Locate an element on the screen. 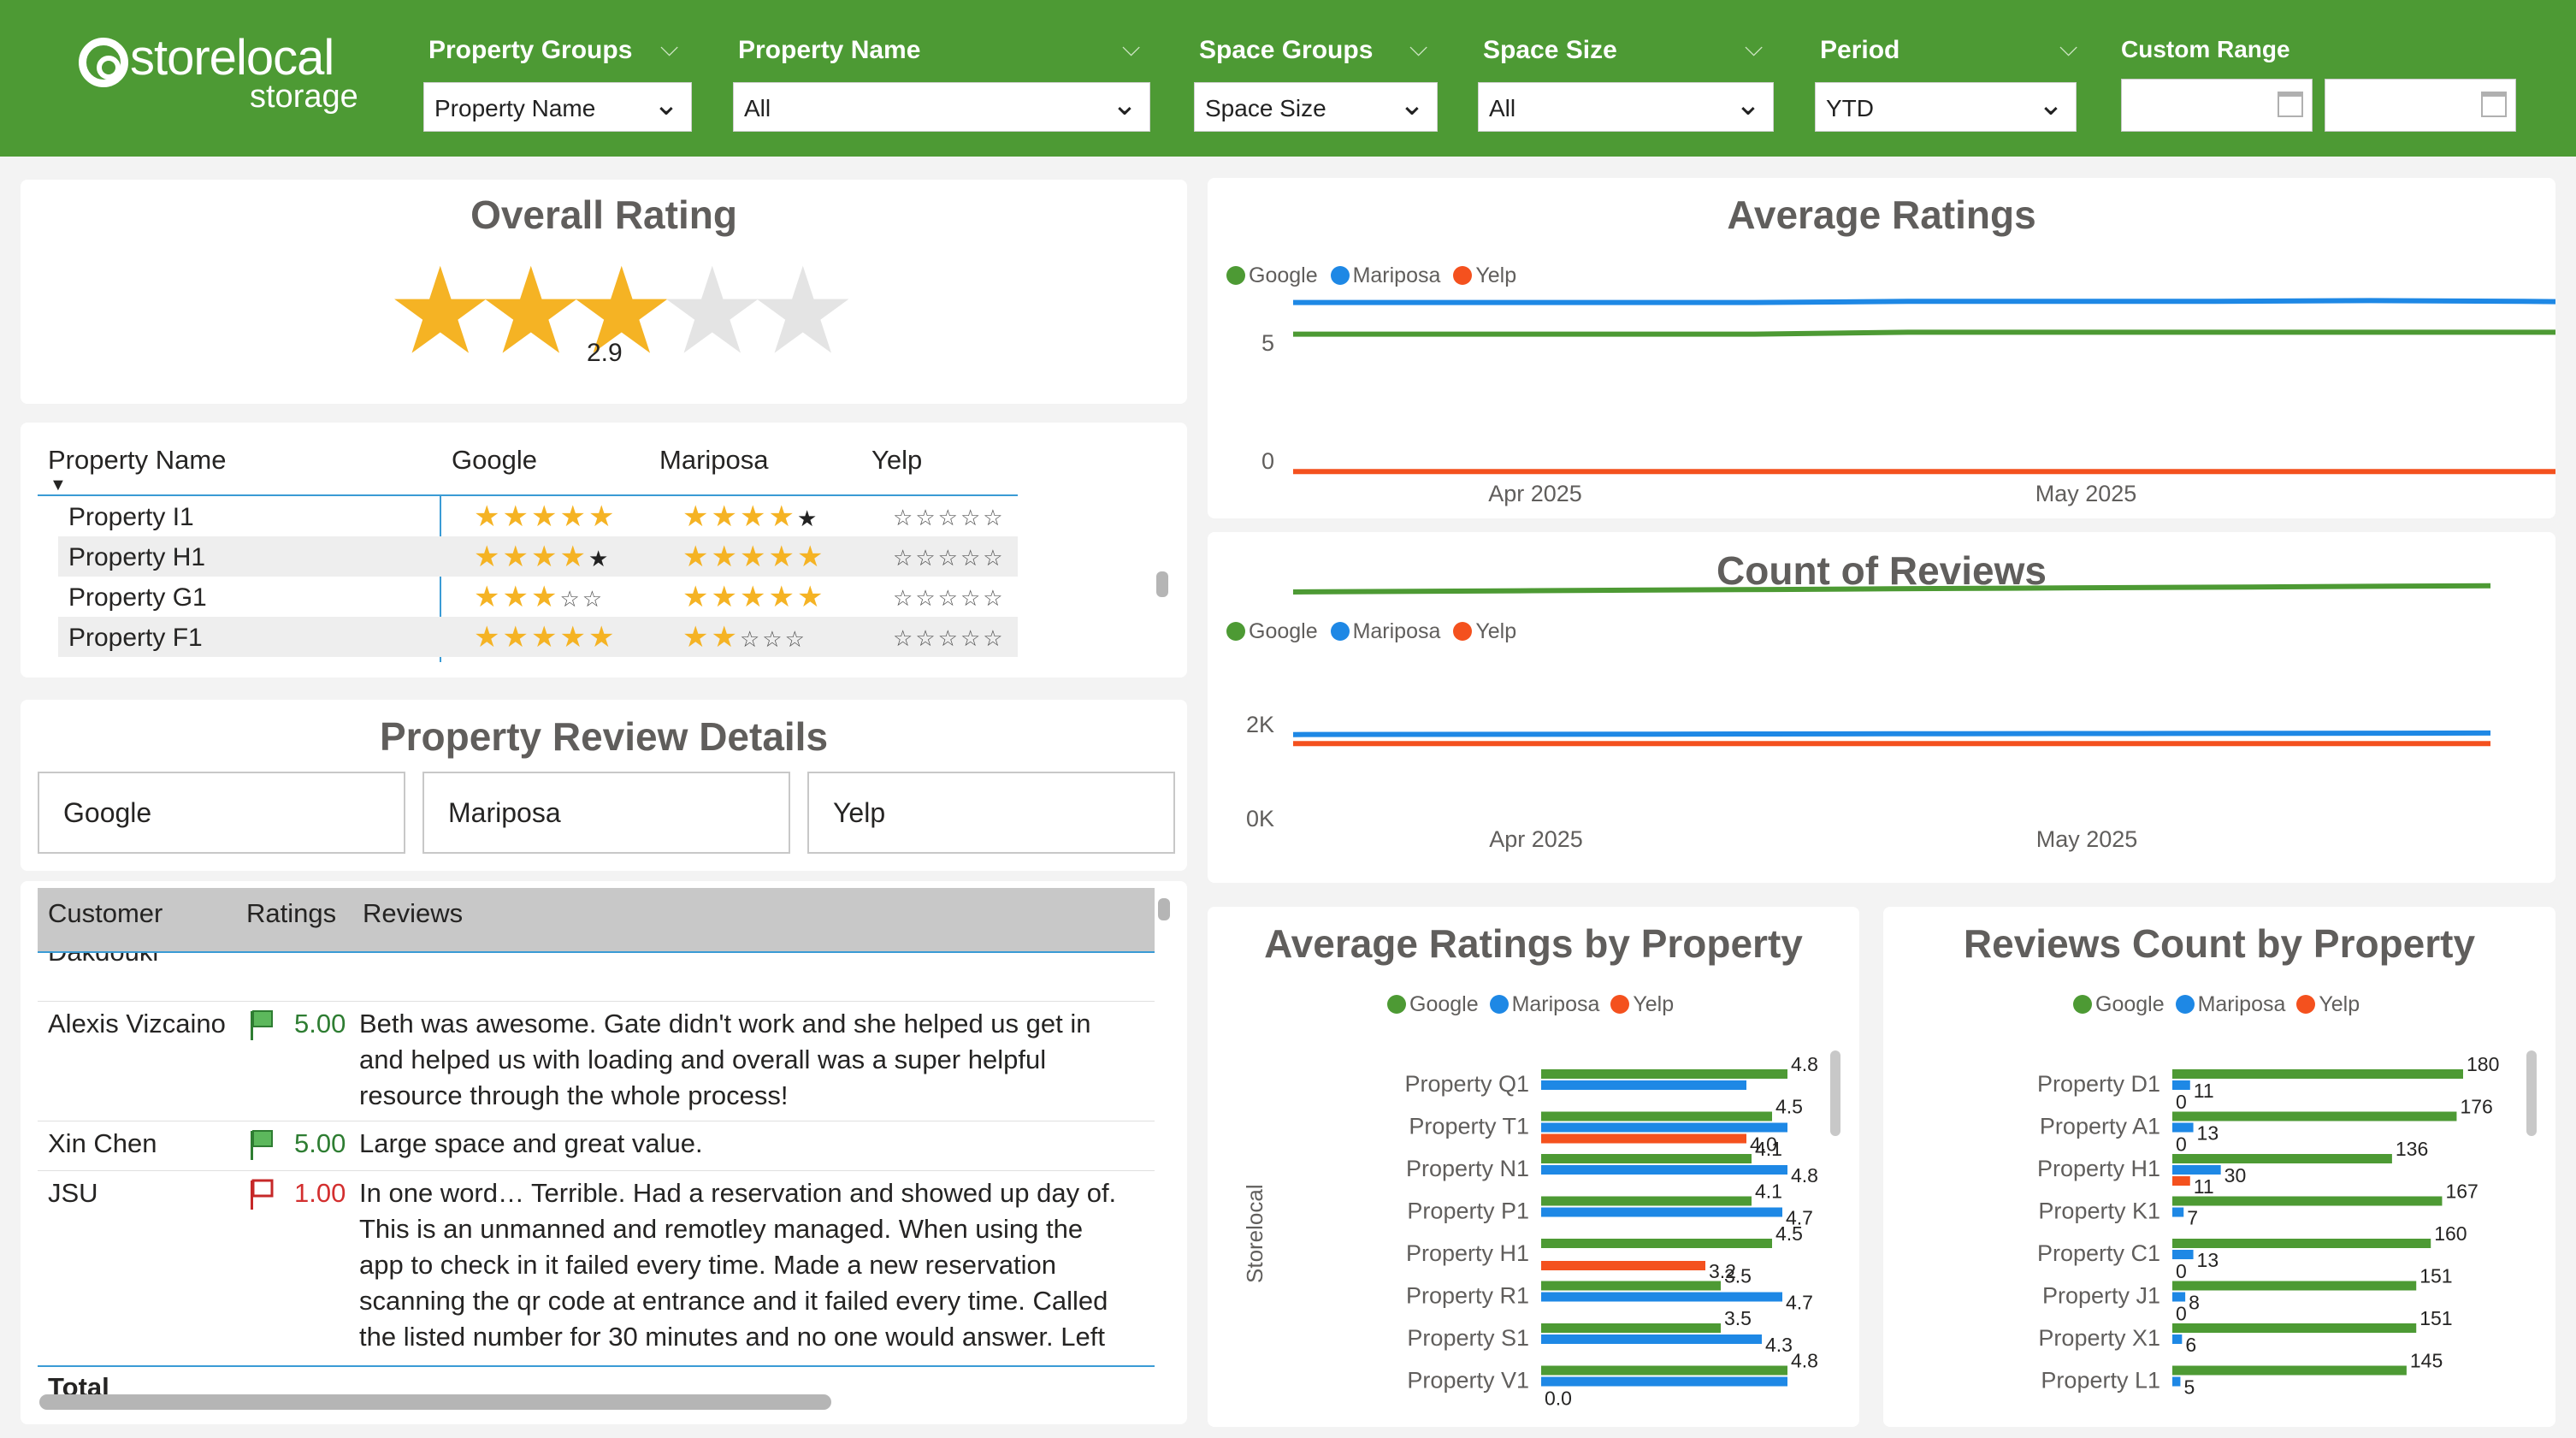 This screenshot has height=1438, width=2576. dropdown-value: Space Size is located at coordinates (1265, 108).